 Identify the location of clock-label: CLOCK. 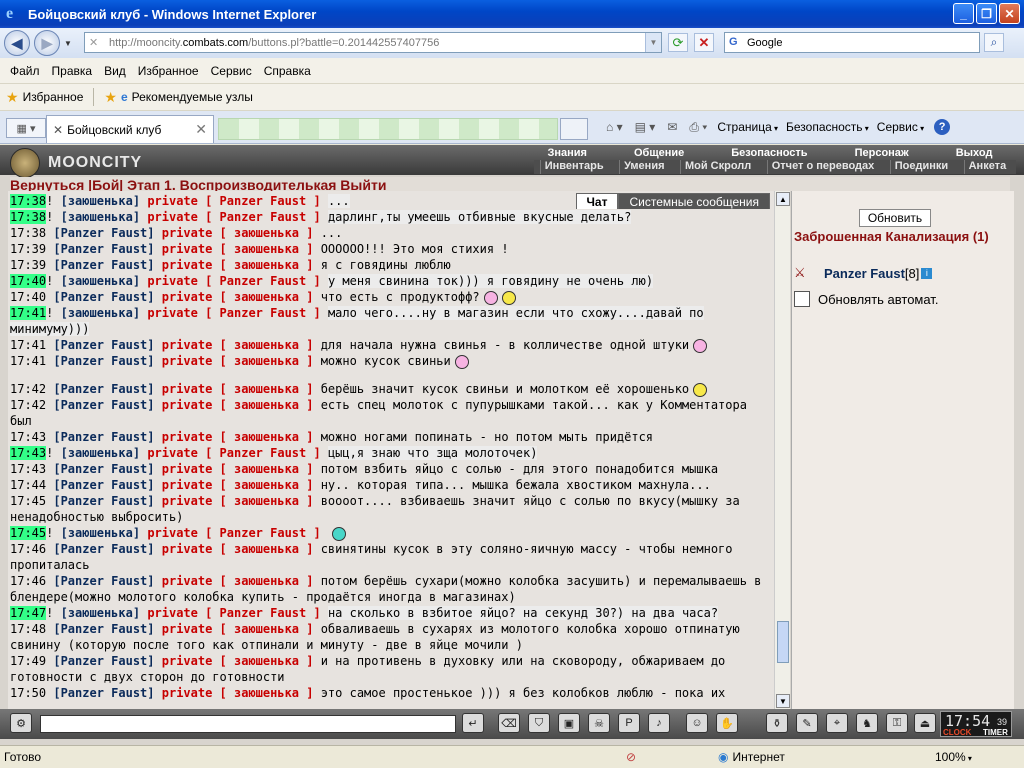
(957, 732).